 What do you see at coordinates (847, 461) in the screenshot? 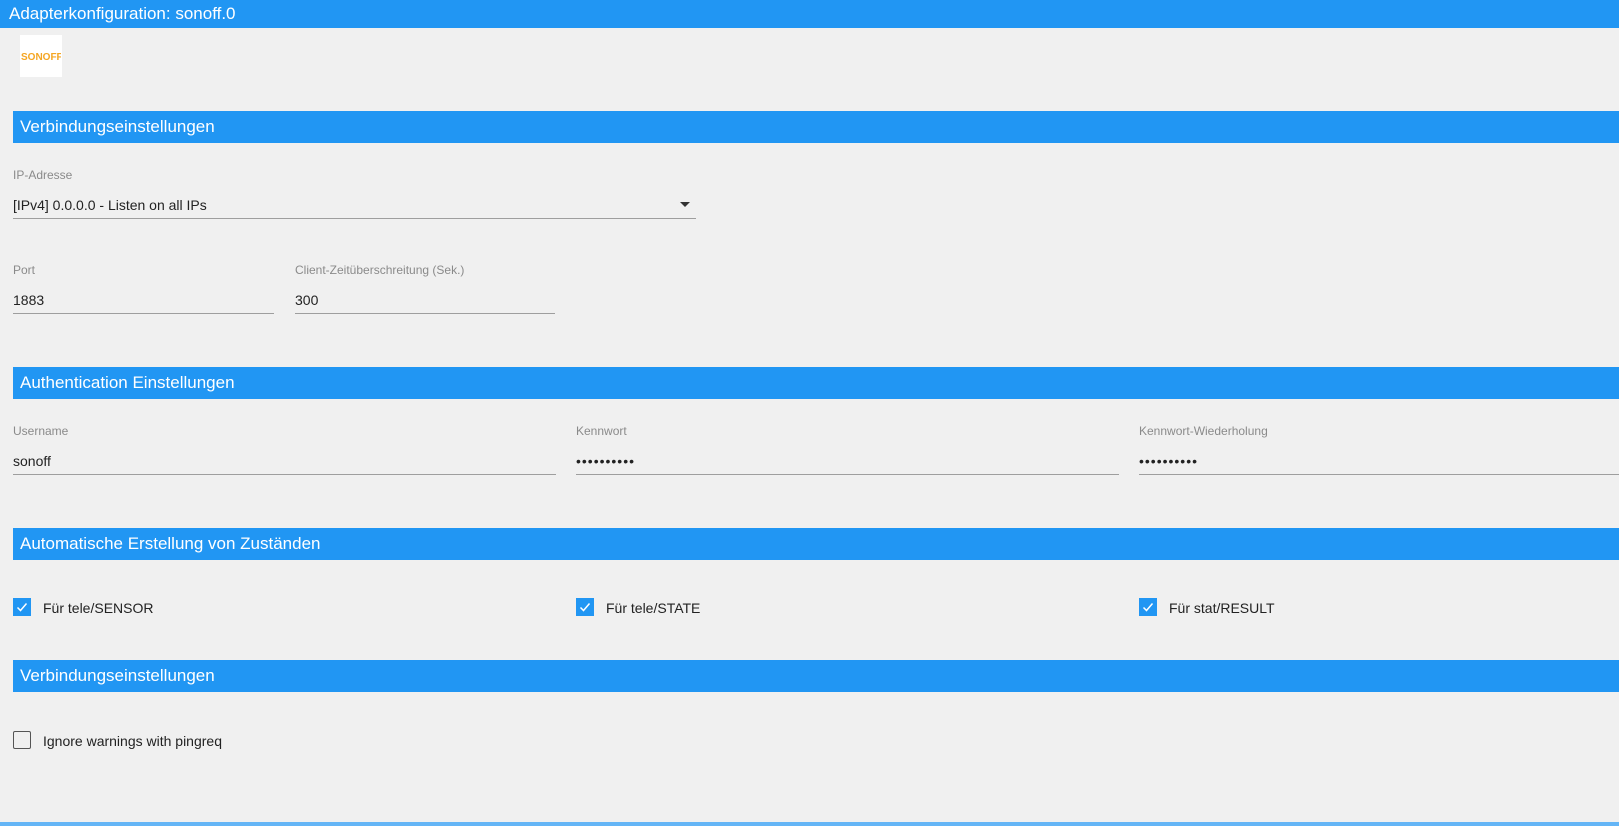
I see `password-input: ••••••••••` at bounding box center [847, 461].